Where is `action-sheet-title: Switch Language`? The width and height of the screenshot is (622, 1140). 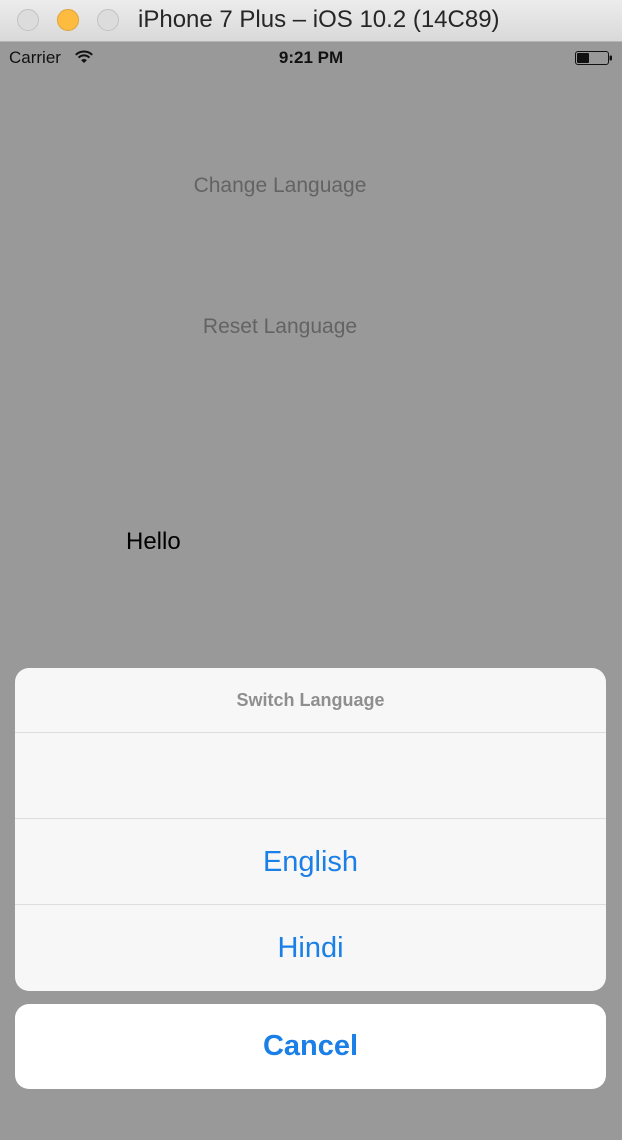 action-sheet-title: Switch Language is located at coordinates (310, 700).